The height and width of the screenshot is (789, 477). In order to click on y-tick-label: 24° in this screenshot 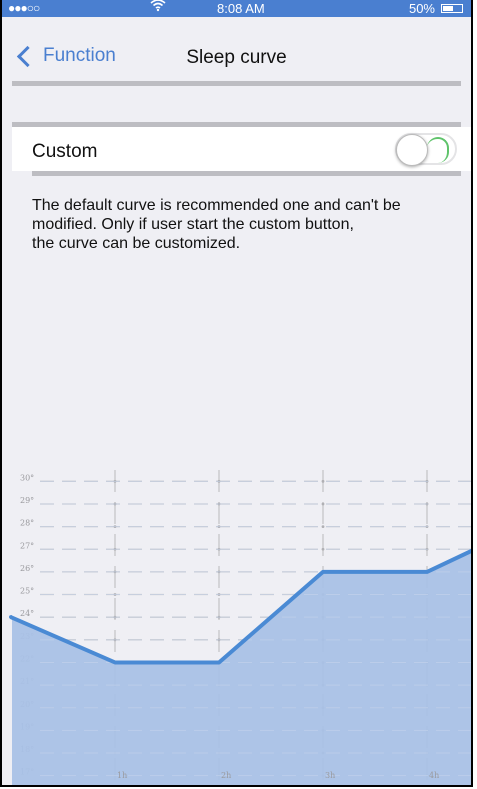, I will do `click(27, 613)`.